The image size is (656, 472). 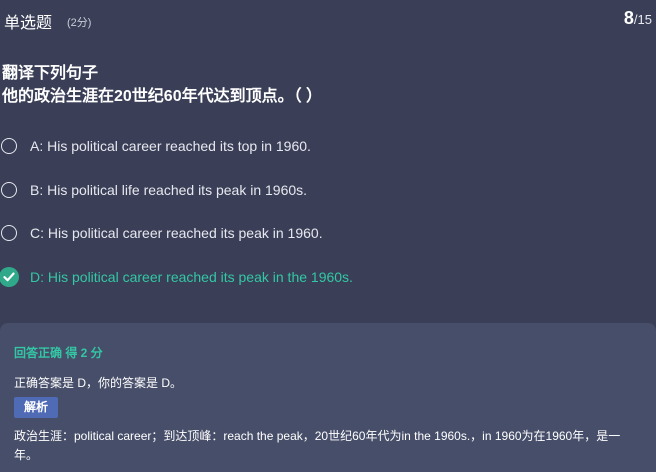 I want to click on check-circle-icon, so click(x=9, y=277).